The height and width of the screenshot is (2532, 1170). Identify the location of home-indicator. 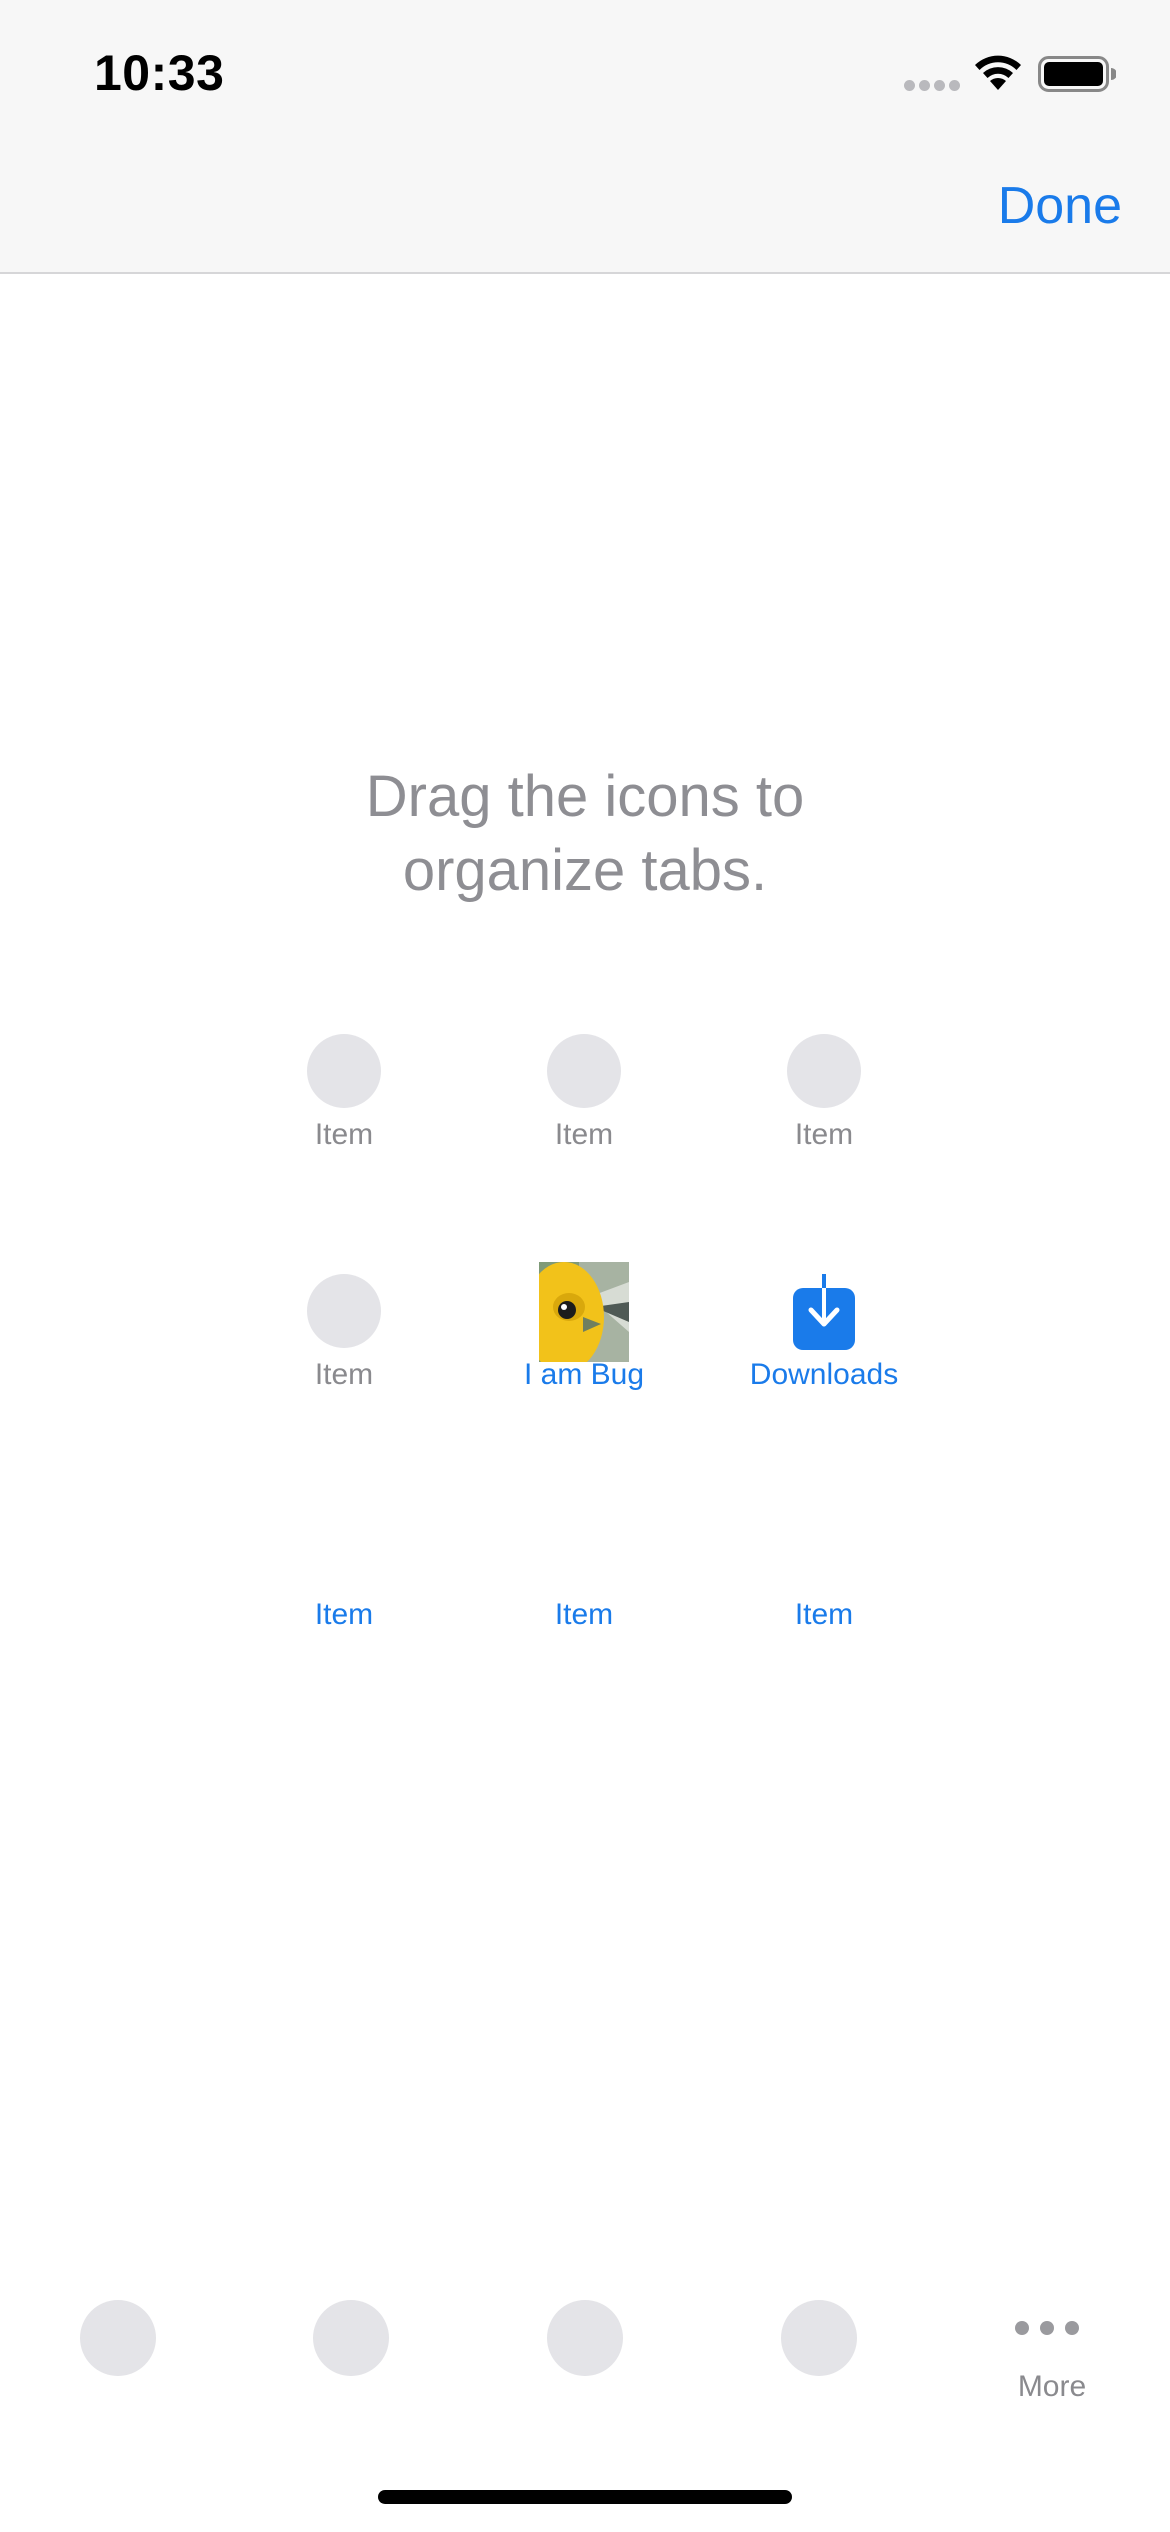
(585, 2497).